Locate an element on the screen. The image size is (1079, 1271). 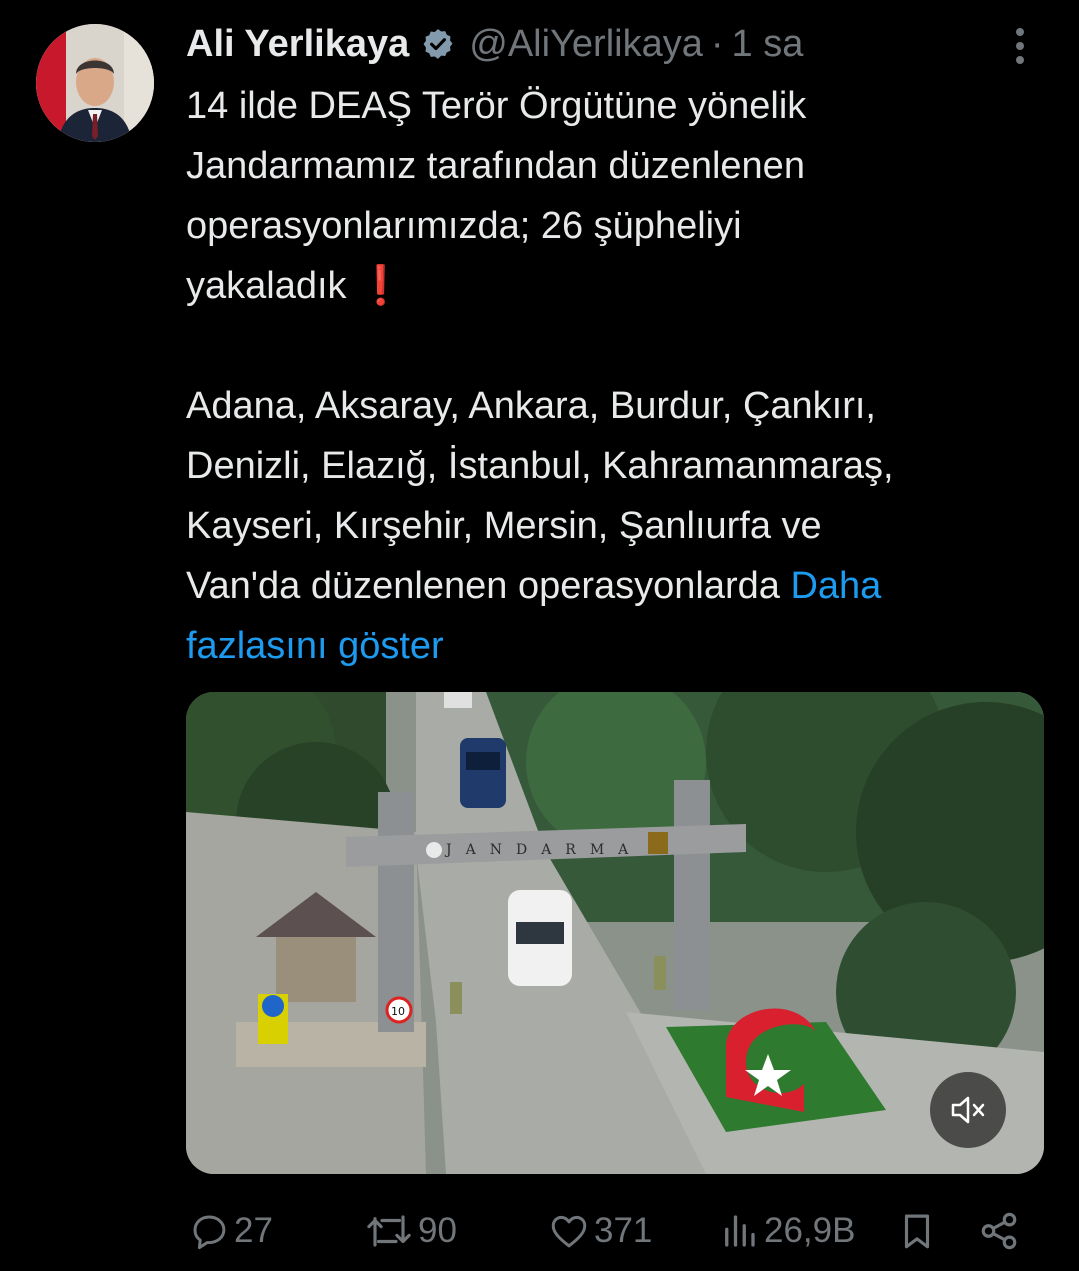
share-icon is located at coordinates (999, 1231).